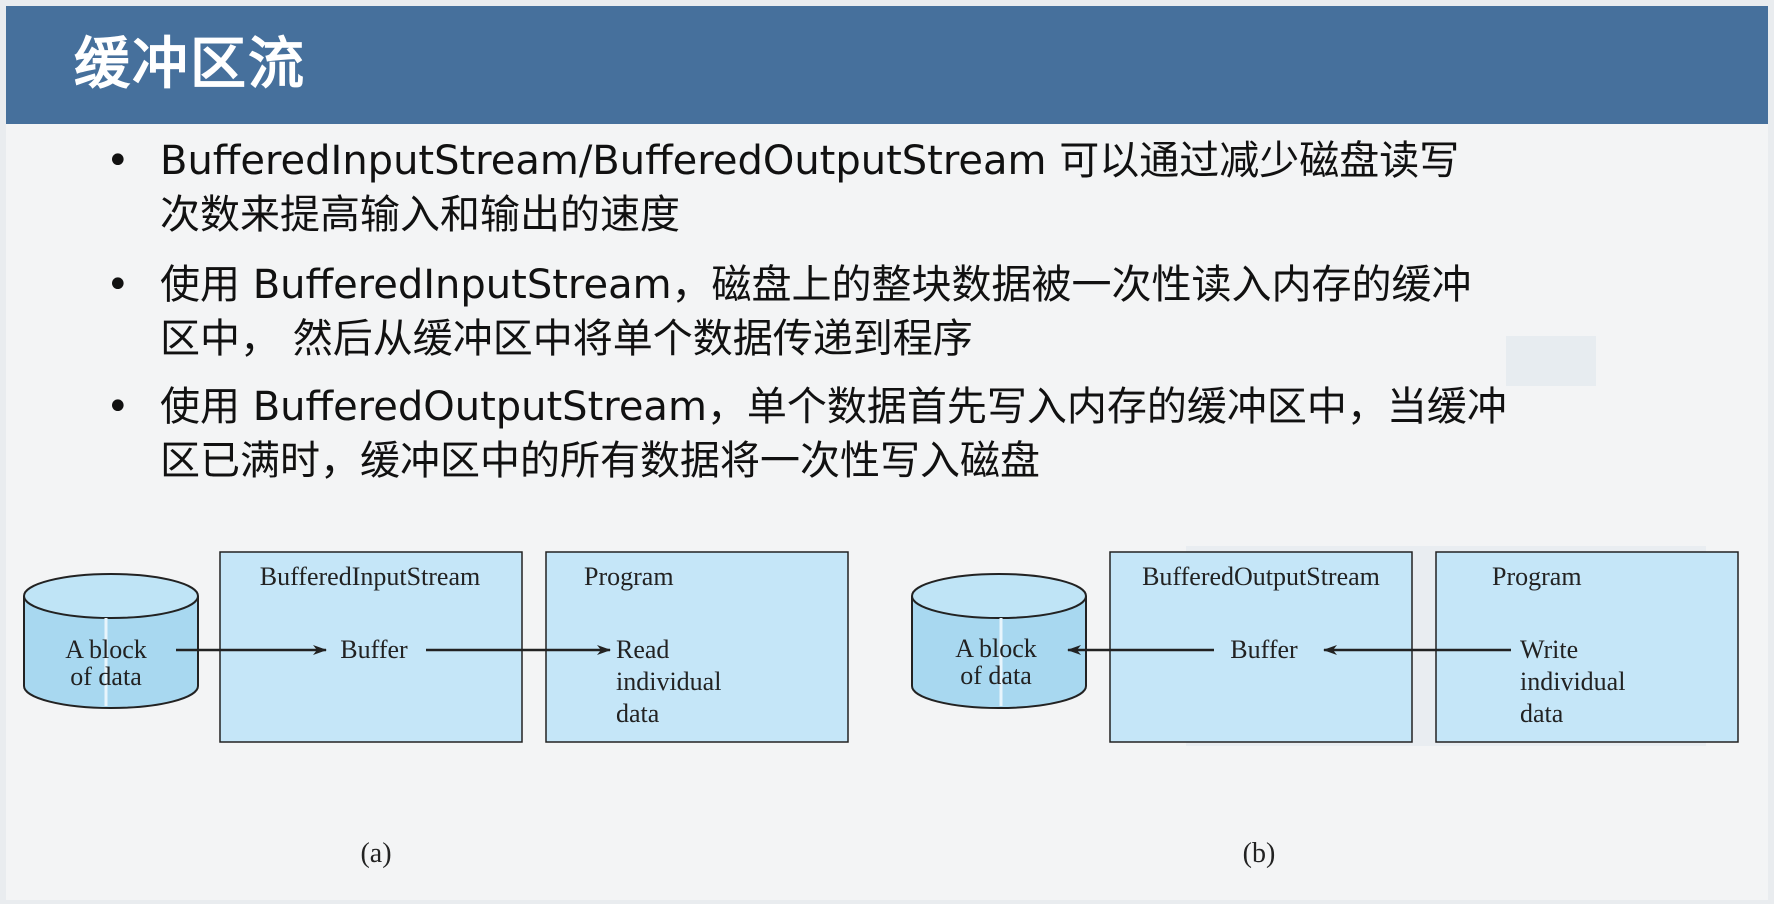  Describe the element at coordinates (638, 713) in the screenshot. I see `program-a-line-3: data` at that location.